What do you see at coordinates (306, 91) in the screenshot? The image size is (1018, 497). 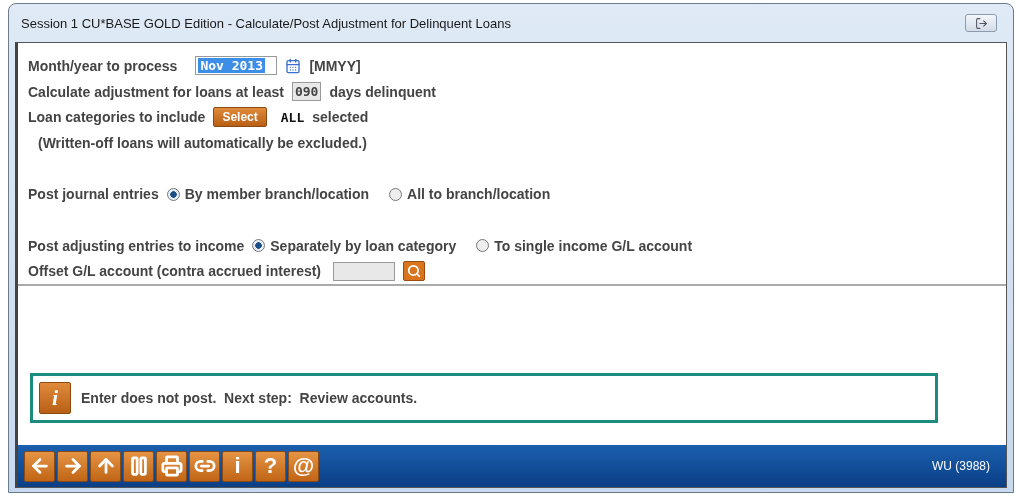 I see `days-field: 090` at bounding box center [306, 91].